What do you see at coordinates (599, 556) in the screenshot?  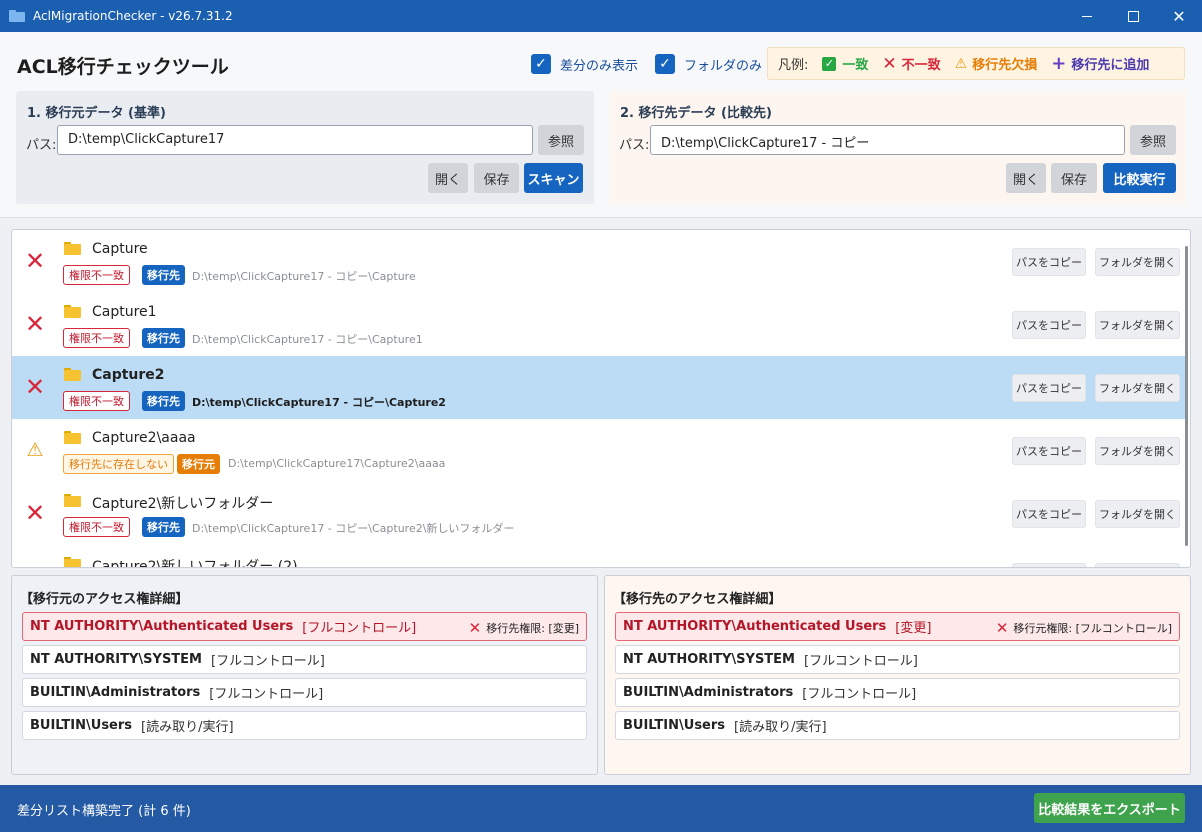 I see `list-item: Capture2\新しいフォルダー (2) パスをコピー フォルダを開く` at bounding box center [599, 556].